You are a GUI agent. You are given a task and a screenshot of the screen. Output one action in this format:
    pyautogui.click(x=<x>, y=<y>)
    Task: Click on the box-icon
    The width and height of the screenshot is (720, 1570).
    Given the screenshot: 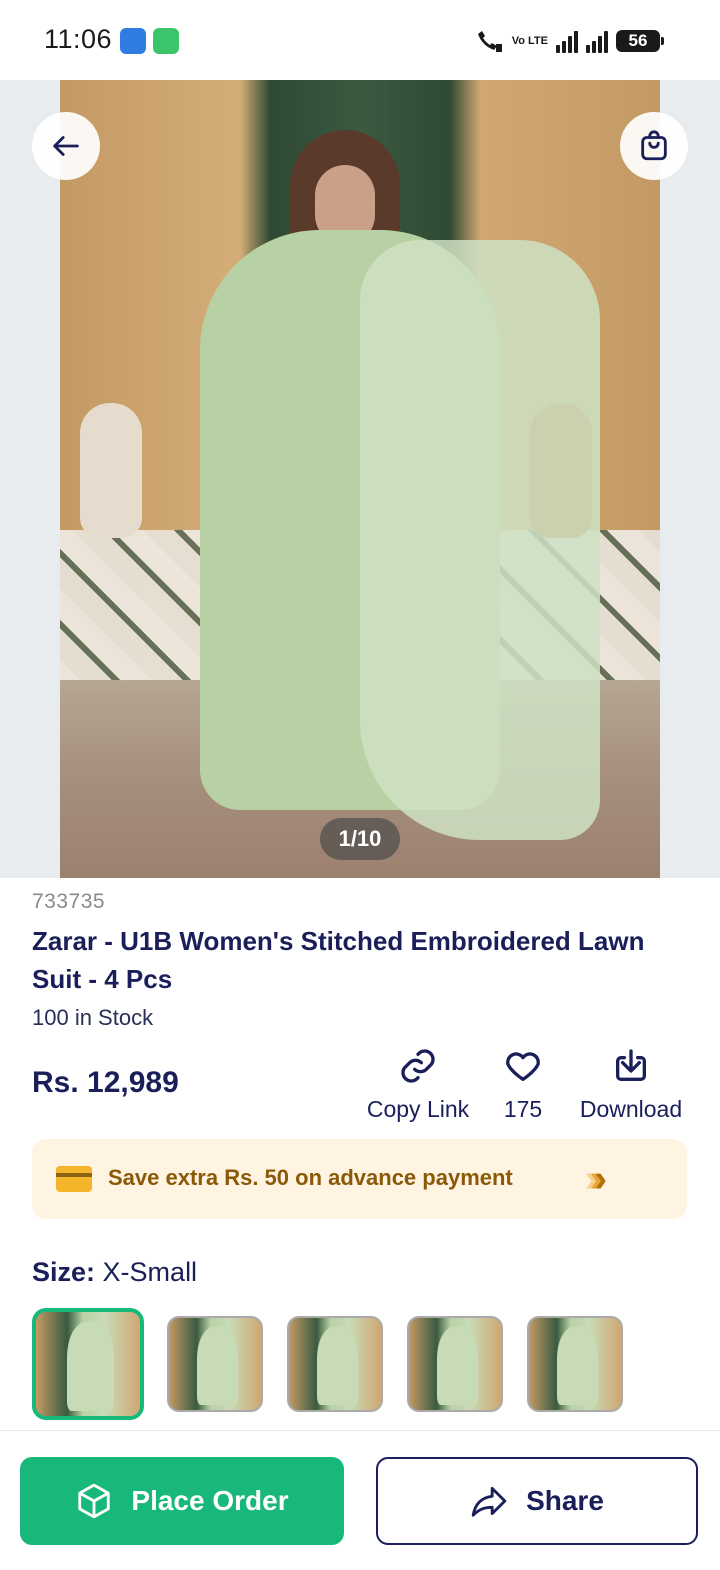 What is the action you would take?
    pyautogui.click(x=94, y=1501)
    